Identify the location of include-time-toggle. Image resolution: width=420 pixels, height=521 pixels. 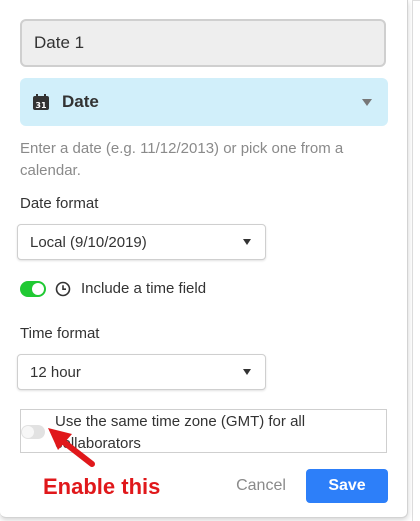
(33, 288).